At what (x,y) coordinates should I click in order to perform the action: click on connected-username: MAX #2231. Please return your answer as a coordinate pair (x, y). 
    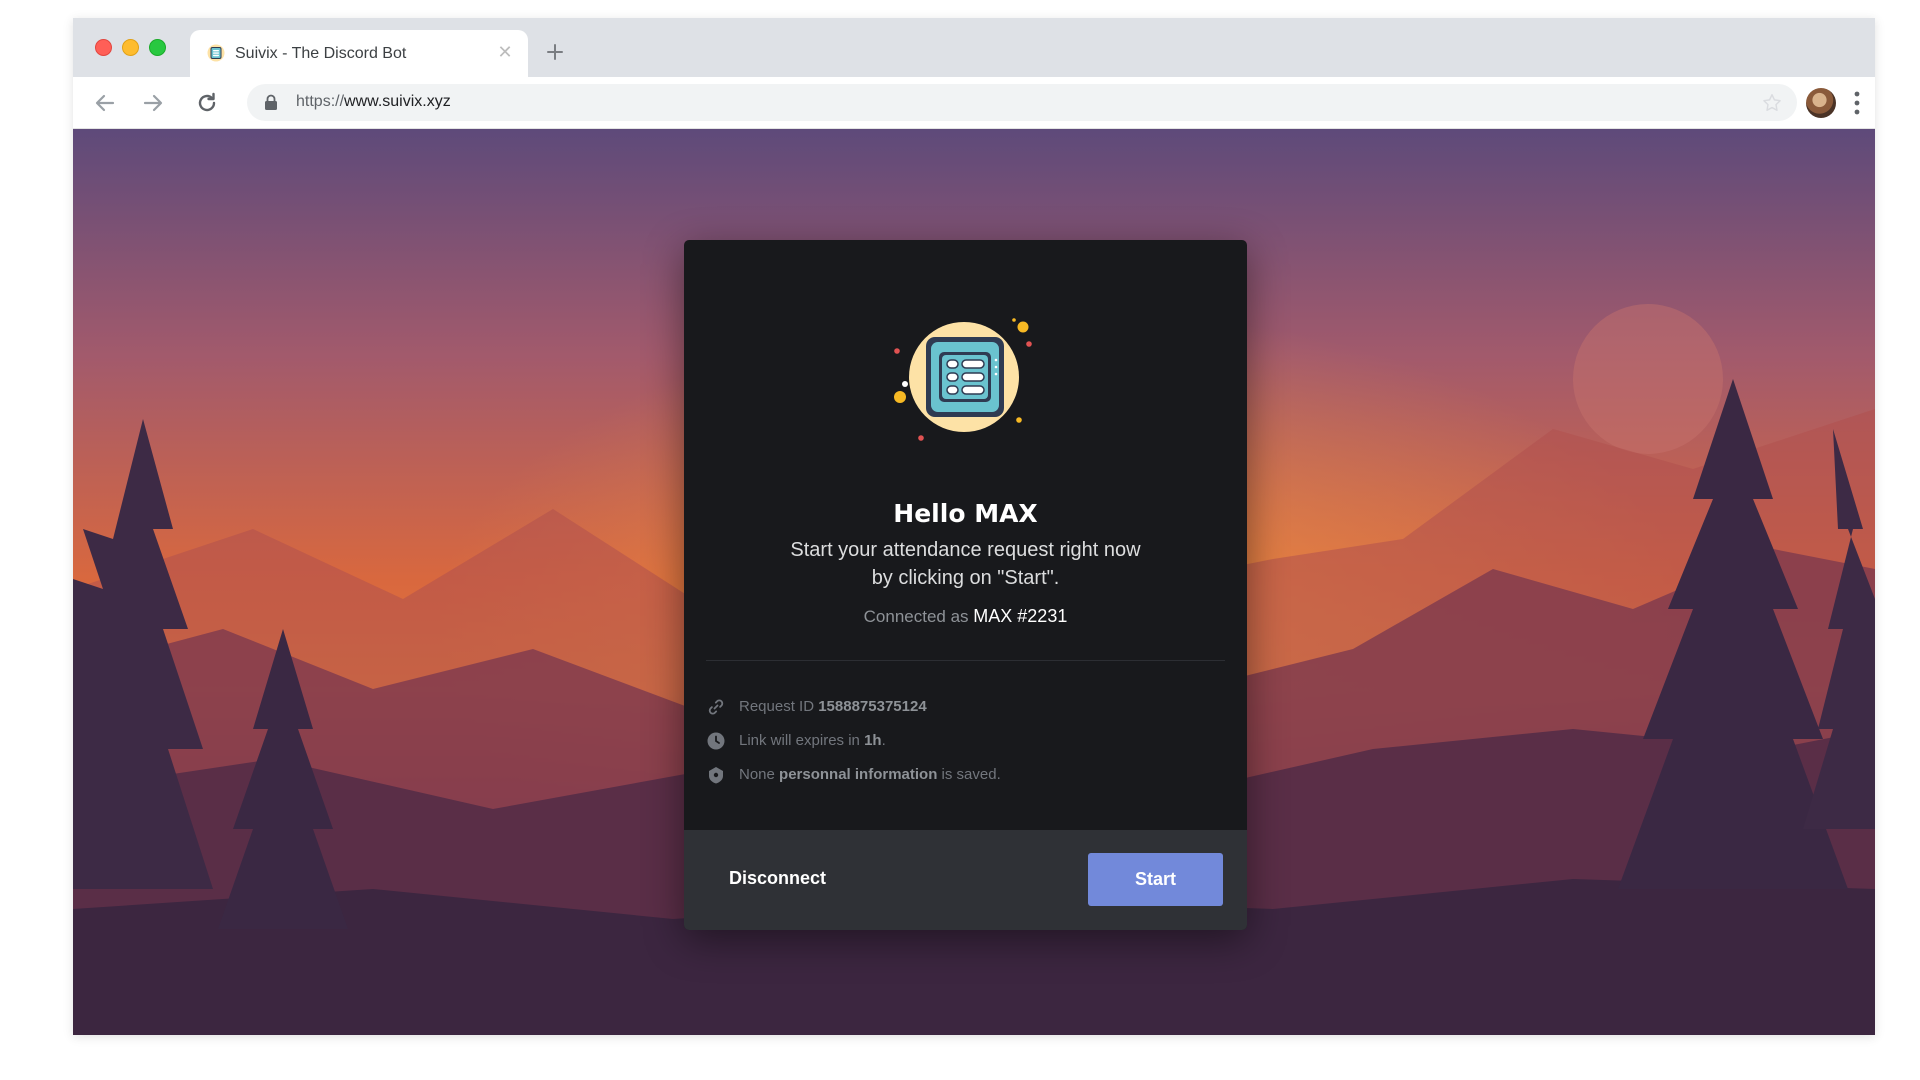
    Looking at the image, I should click on (1020, 616).